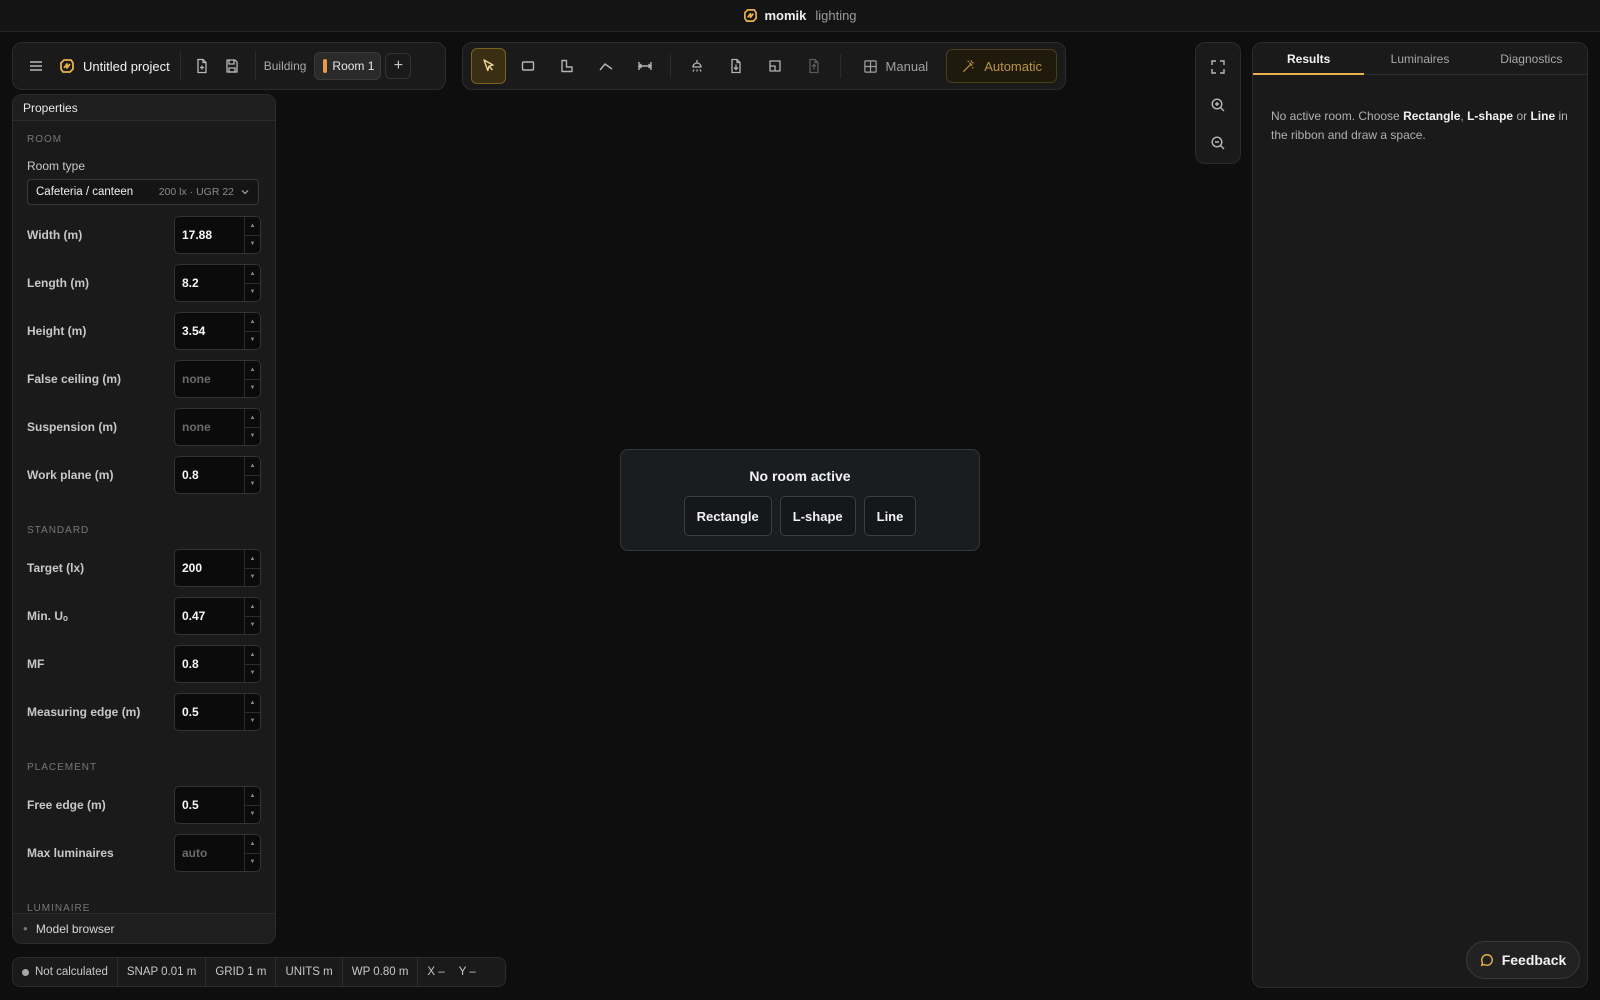 The height and width of the screenshot is (1000, 1600). I want to click on rectangle-button: Rectangle, so click(727, 516).